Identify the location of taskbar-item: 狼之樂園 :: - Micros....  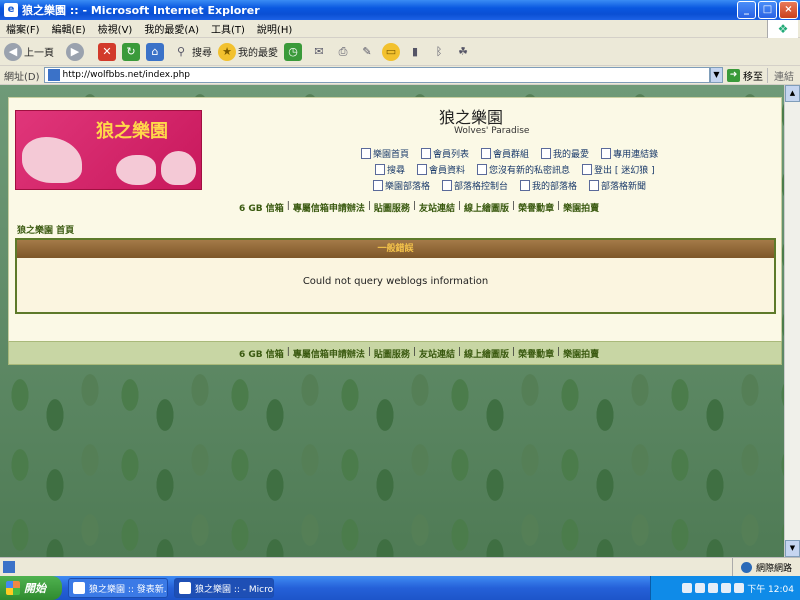
(224, 588).